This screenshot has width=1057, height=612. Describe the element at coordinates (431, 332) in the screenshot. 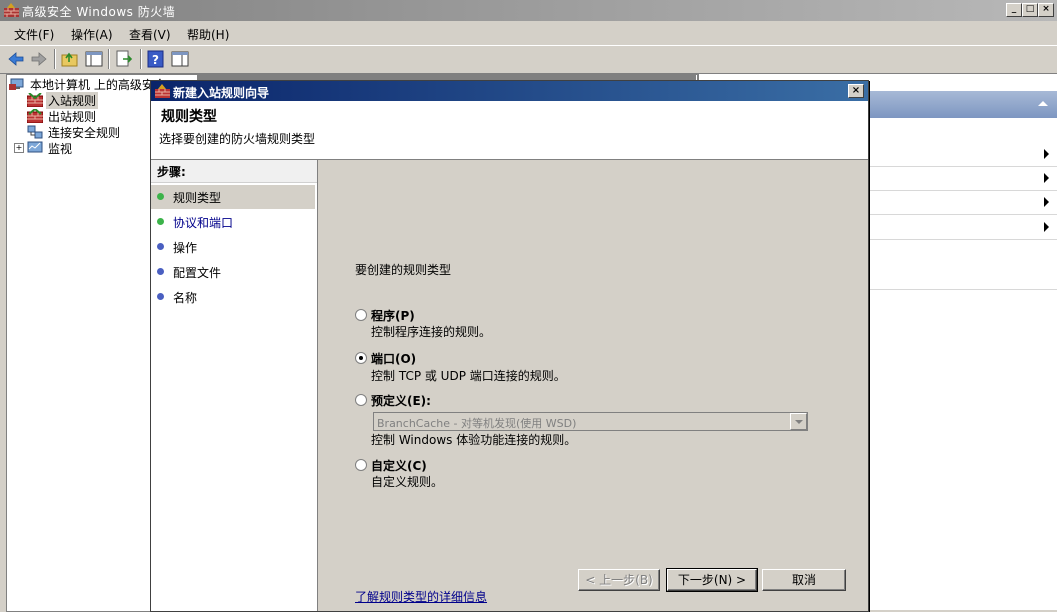

I see `option-program-desc: 控制程序连接的规则。` at that location.